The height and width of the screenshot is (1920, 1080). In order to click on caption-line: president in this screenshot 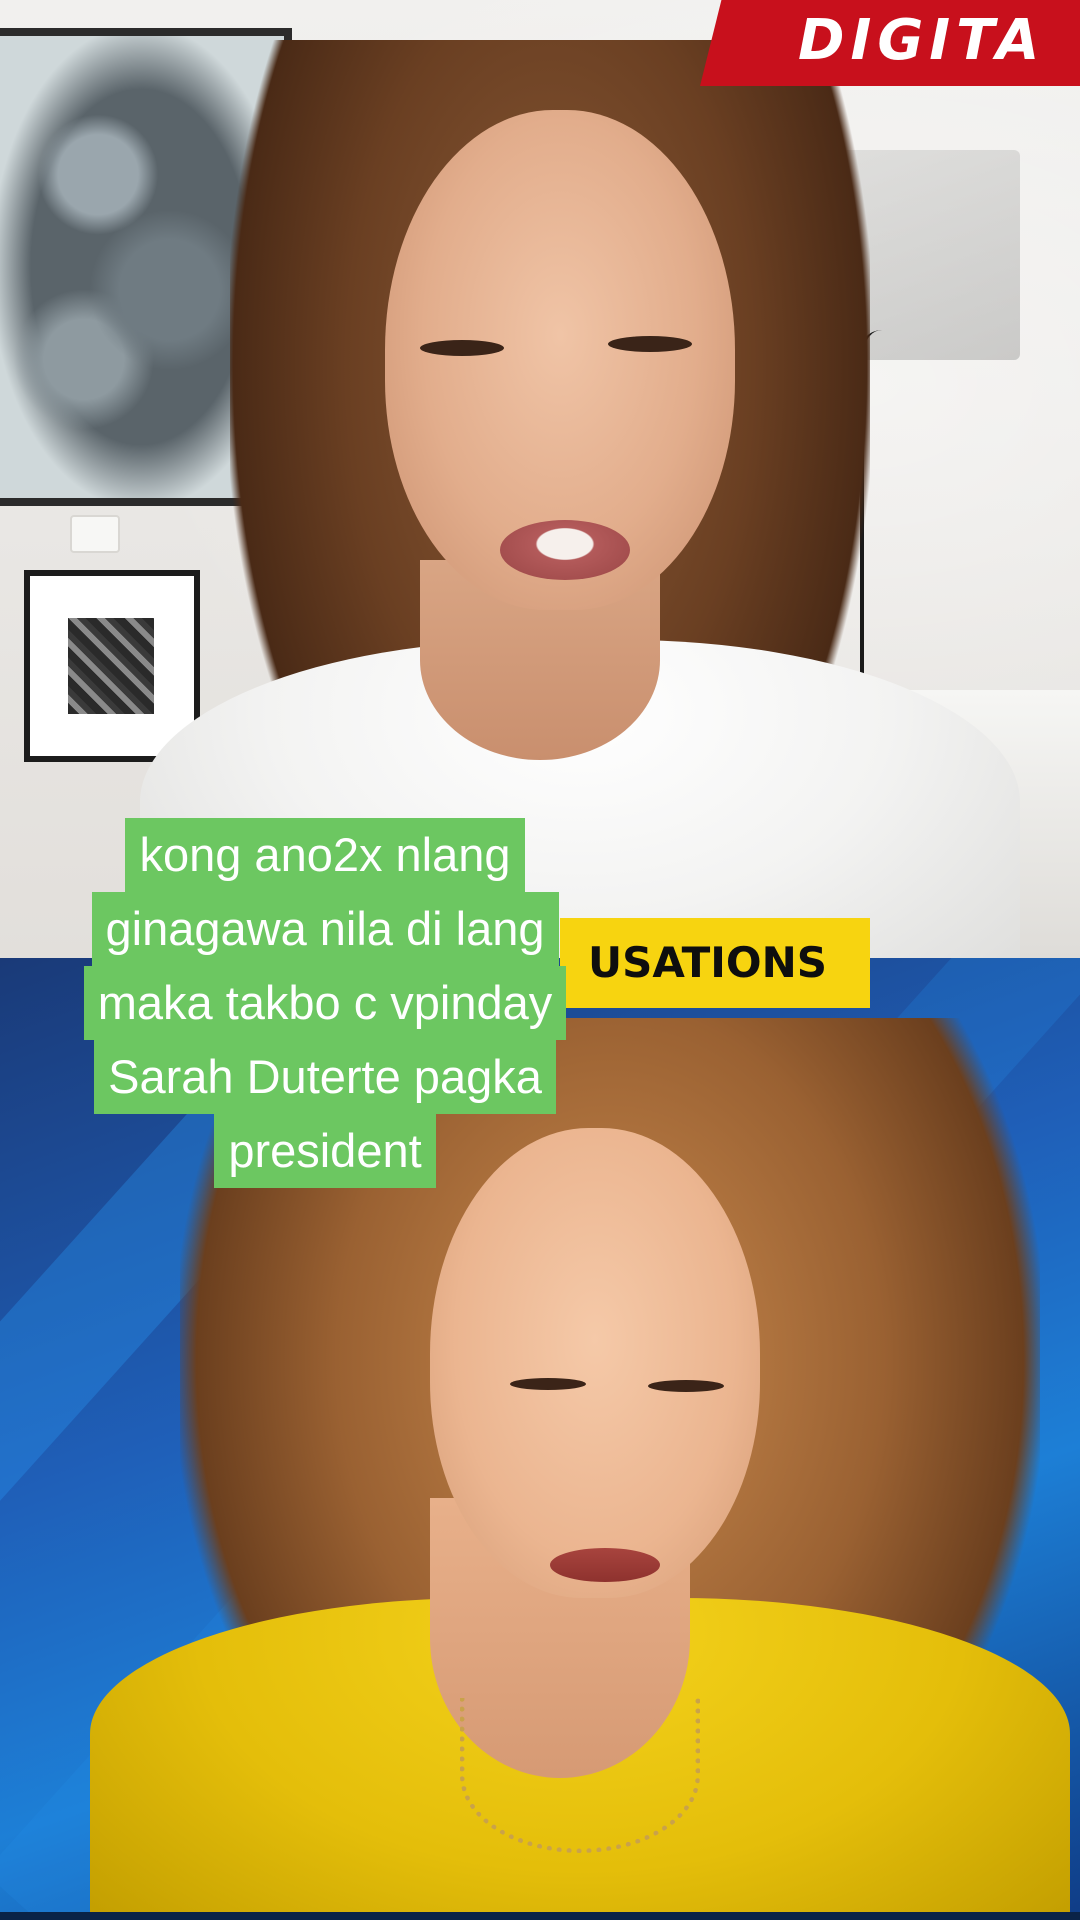, I will do `click(325, 1151)`.